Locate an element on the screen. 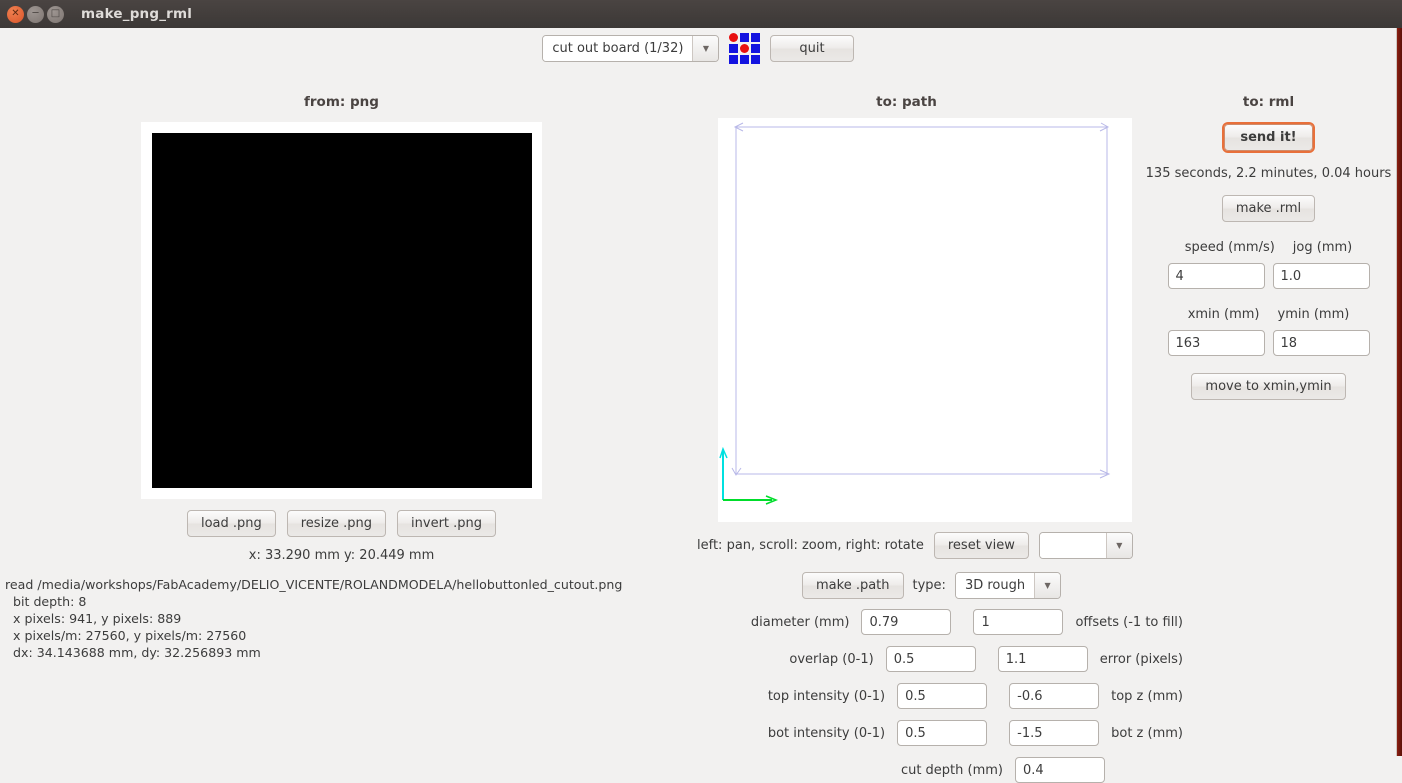 The image size is (1402, 783). param-row-diameter: diameter (mm) offsets (-1 to fill) is located at coordinates (933, 622).